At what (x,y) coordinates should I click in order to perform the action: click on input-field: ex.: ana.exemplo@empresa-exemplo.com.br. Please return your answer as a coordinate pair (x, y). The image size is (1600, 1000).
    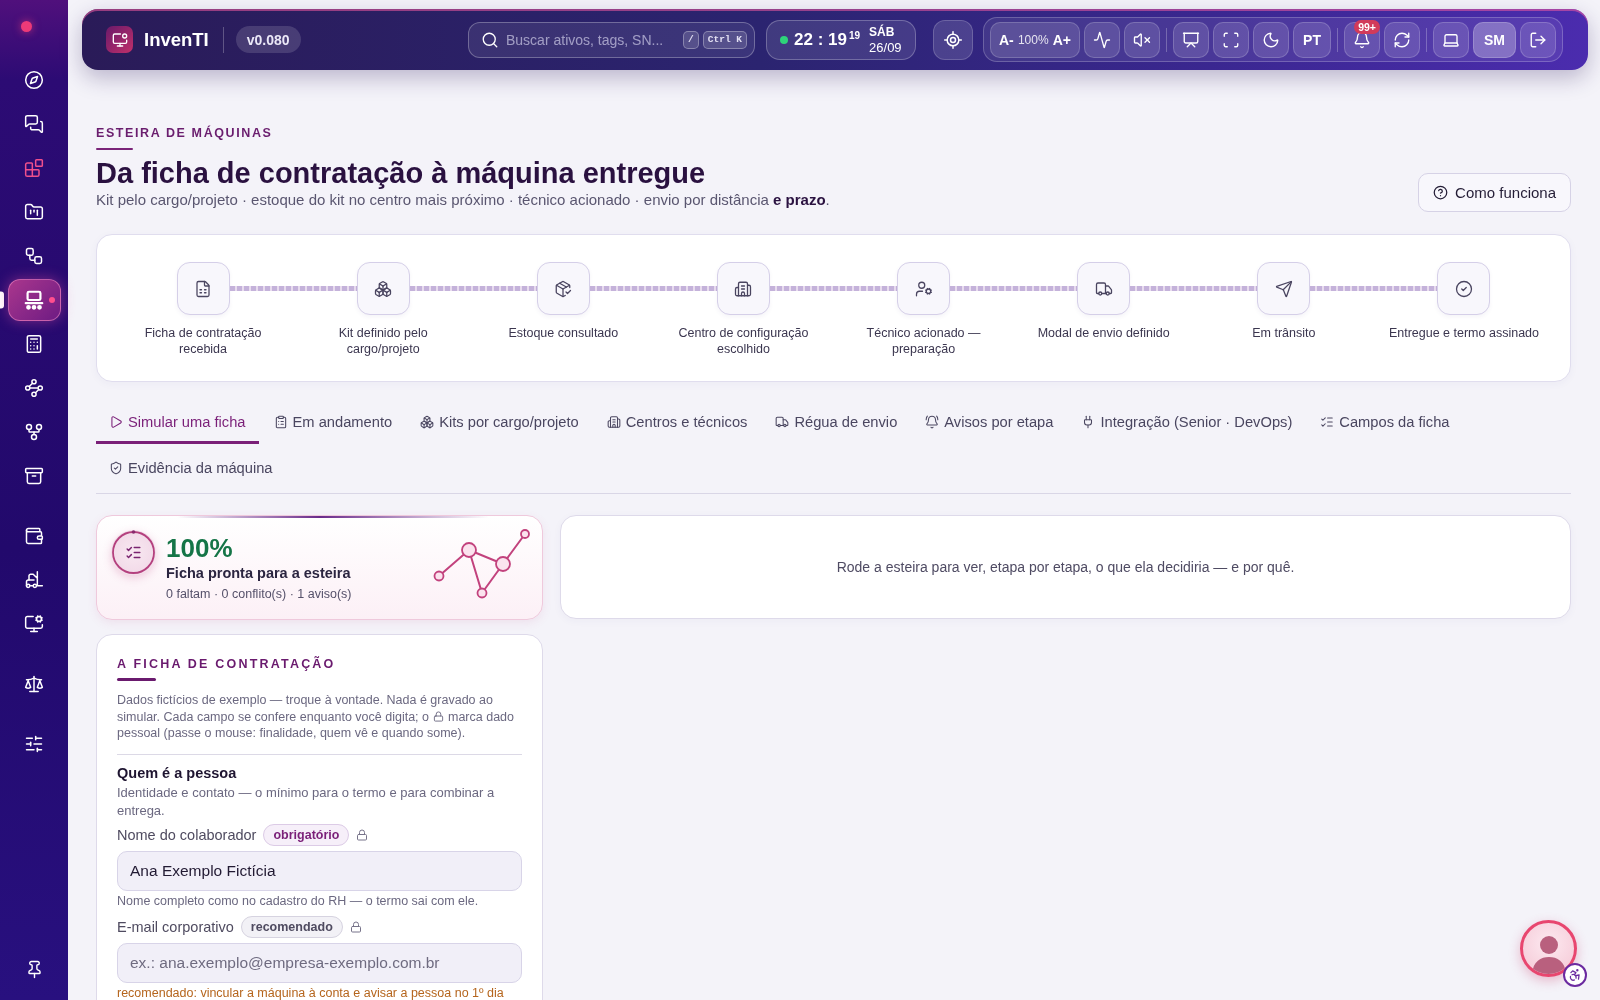
    Looking at the image, I should click on (319, 962).